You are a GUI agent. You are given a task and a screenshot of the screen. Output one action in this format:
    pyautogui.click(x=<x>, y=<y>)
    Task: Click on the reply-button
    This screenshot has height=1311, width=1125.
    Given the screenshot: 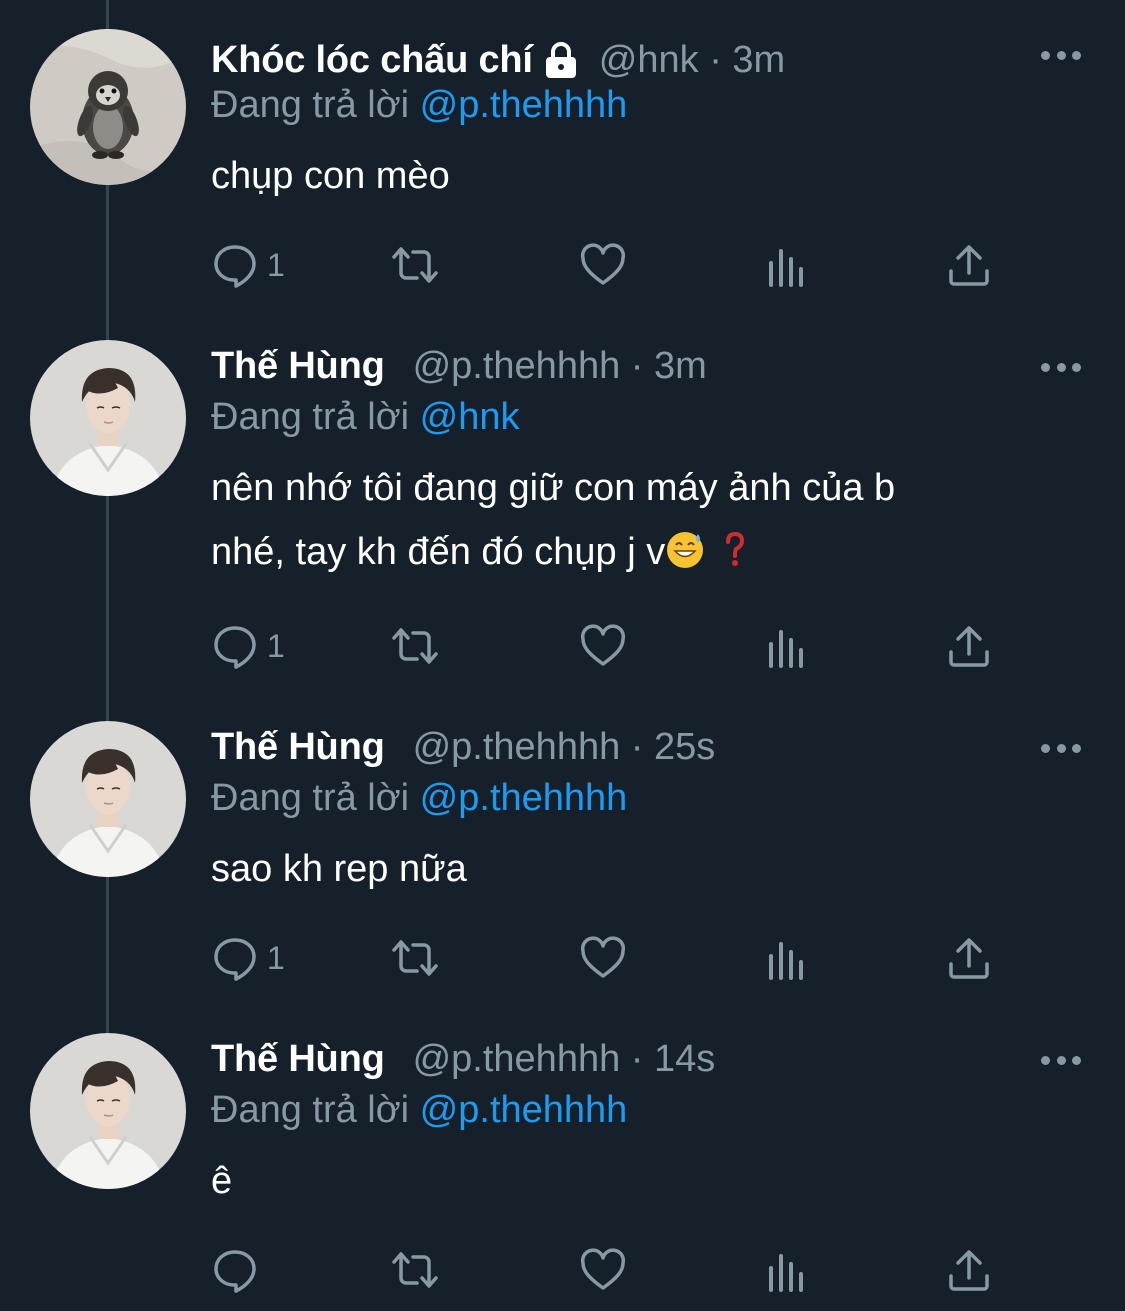 What is the action you would take?
    pyautogui.click(x=239, y=1270)
    